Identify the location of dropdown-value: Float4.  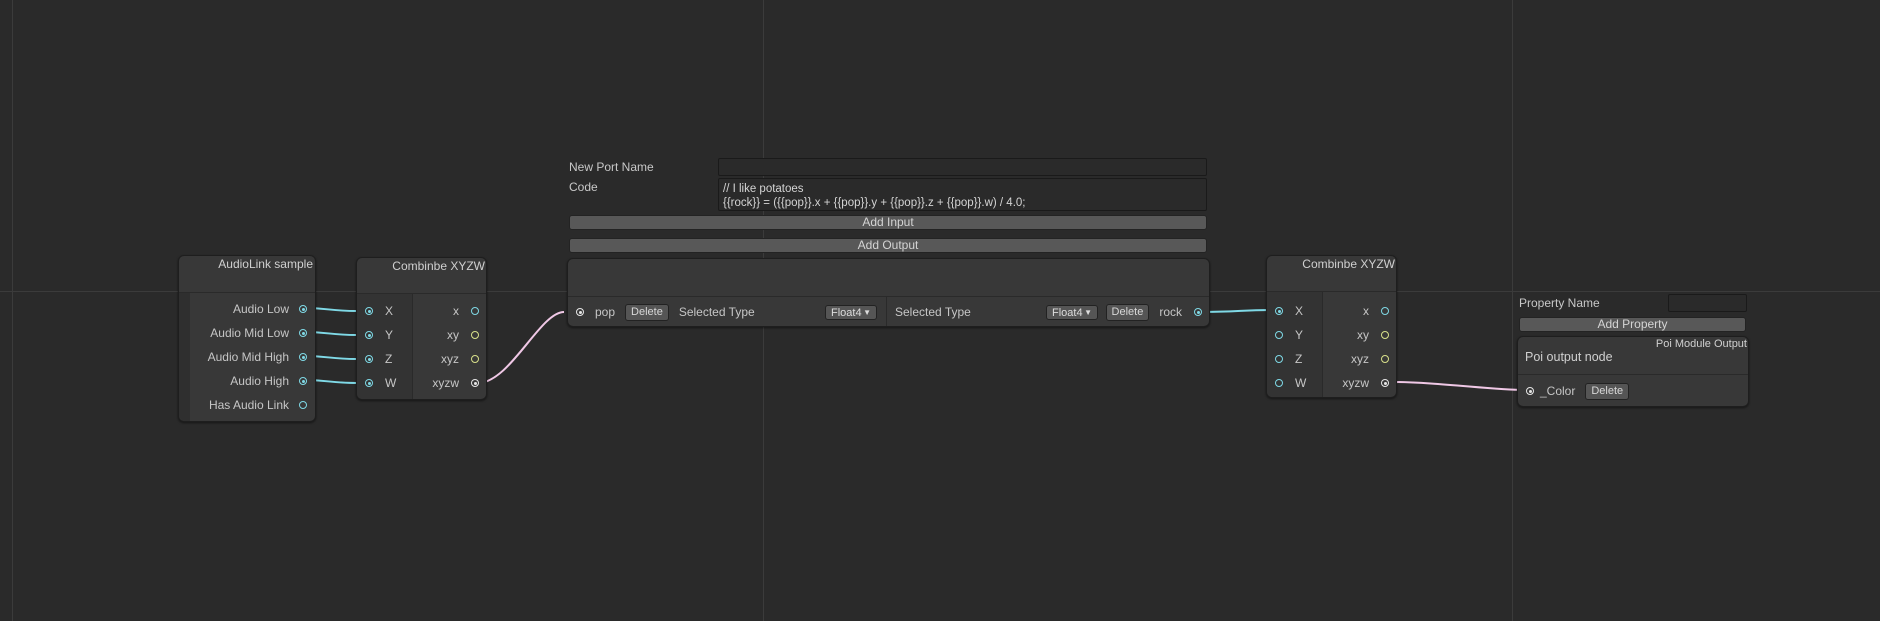
(1067, 313).